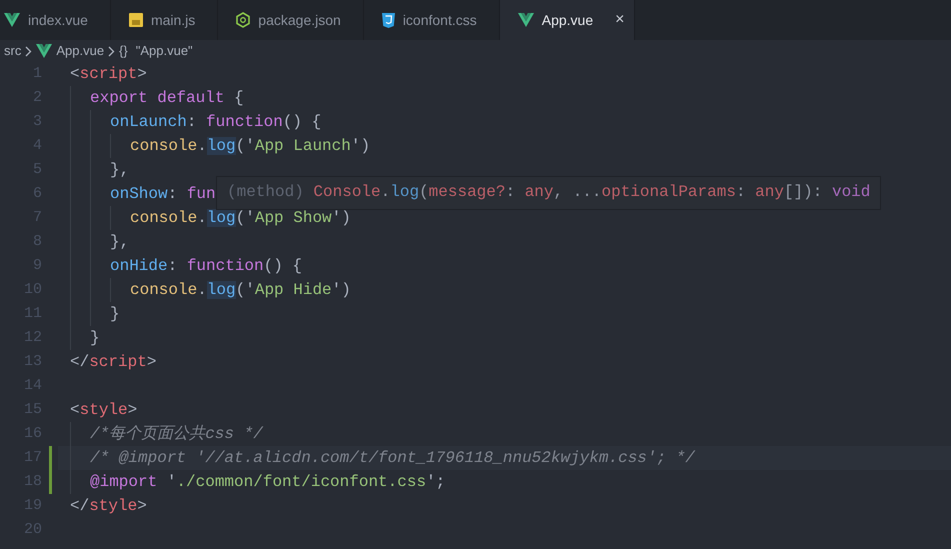  I want to click on editor-tab: index.vue, so click(58, 20).